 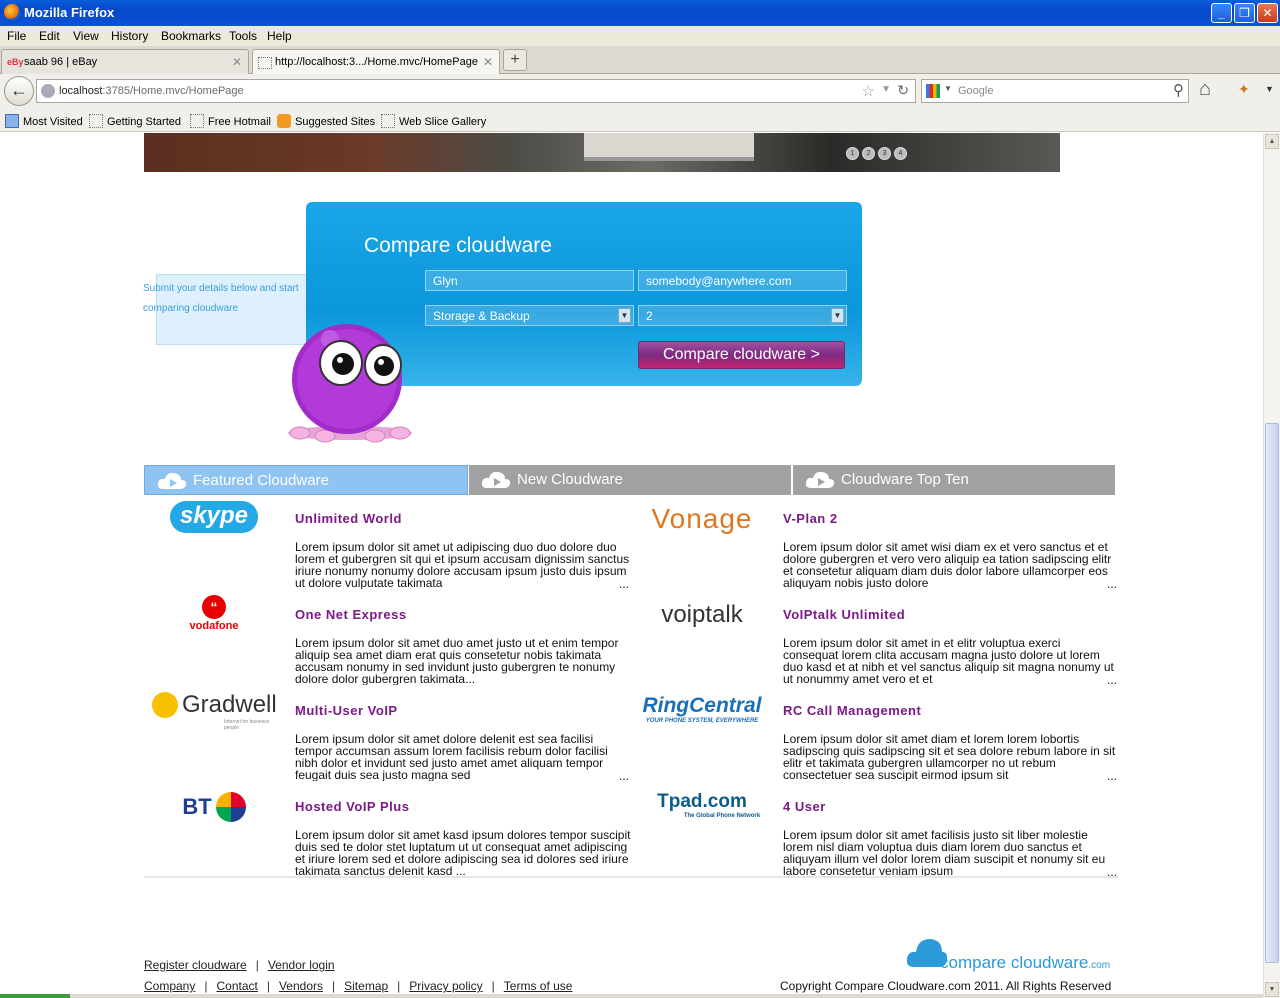 I want to click on ringcentral-logo-text: RingCentral, so click(x=702, y=705).